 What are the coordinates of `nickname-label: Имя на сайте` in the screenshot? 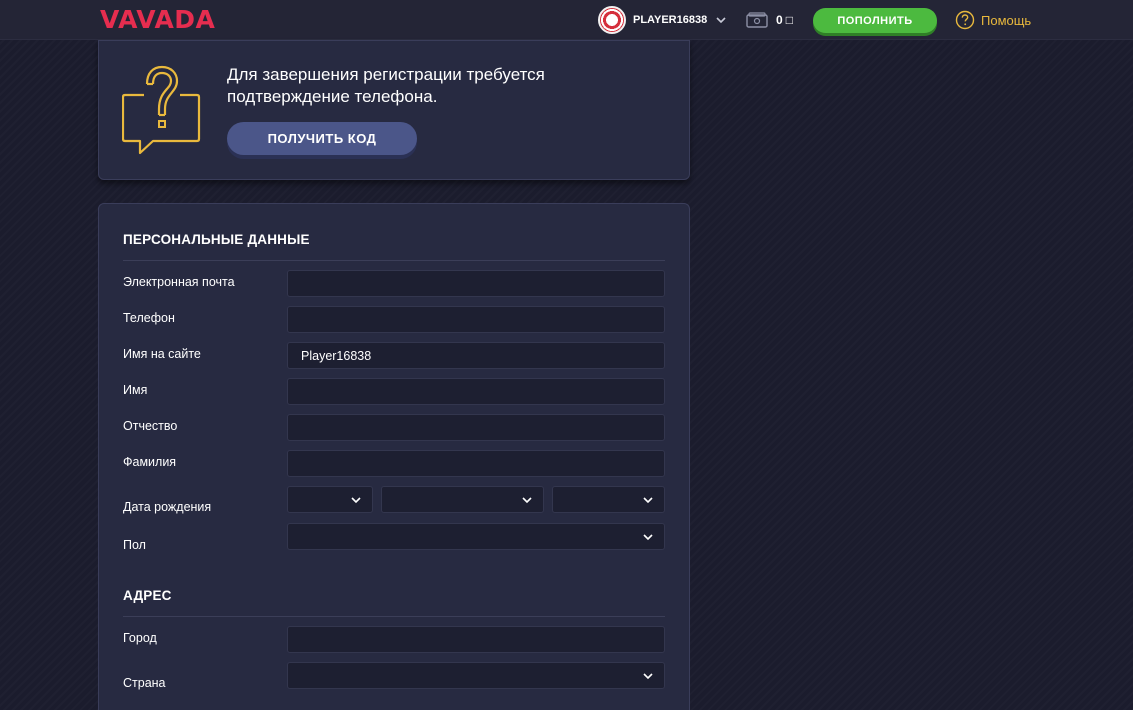 It's located at (162, 354).